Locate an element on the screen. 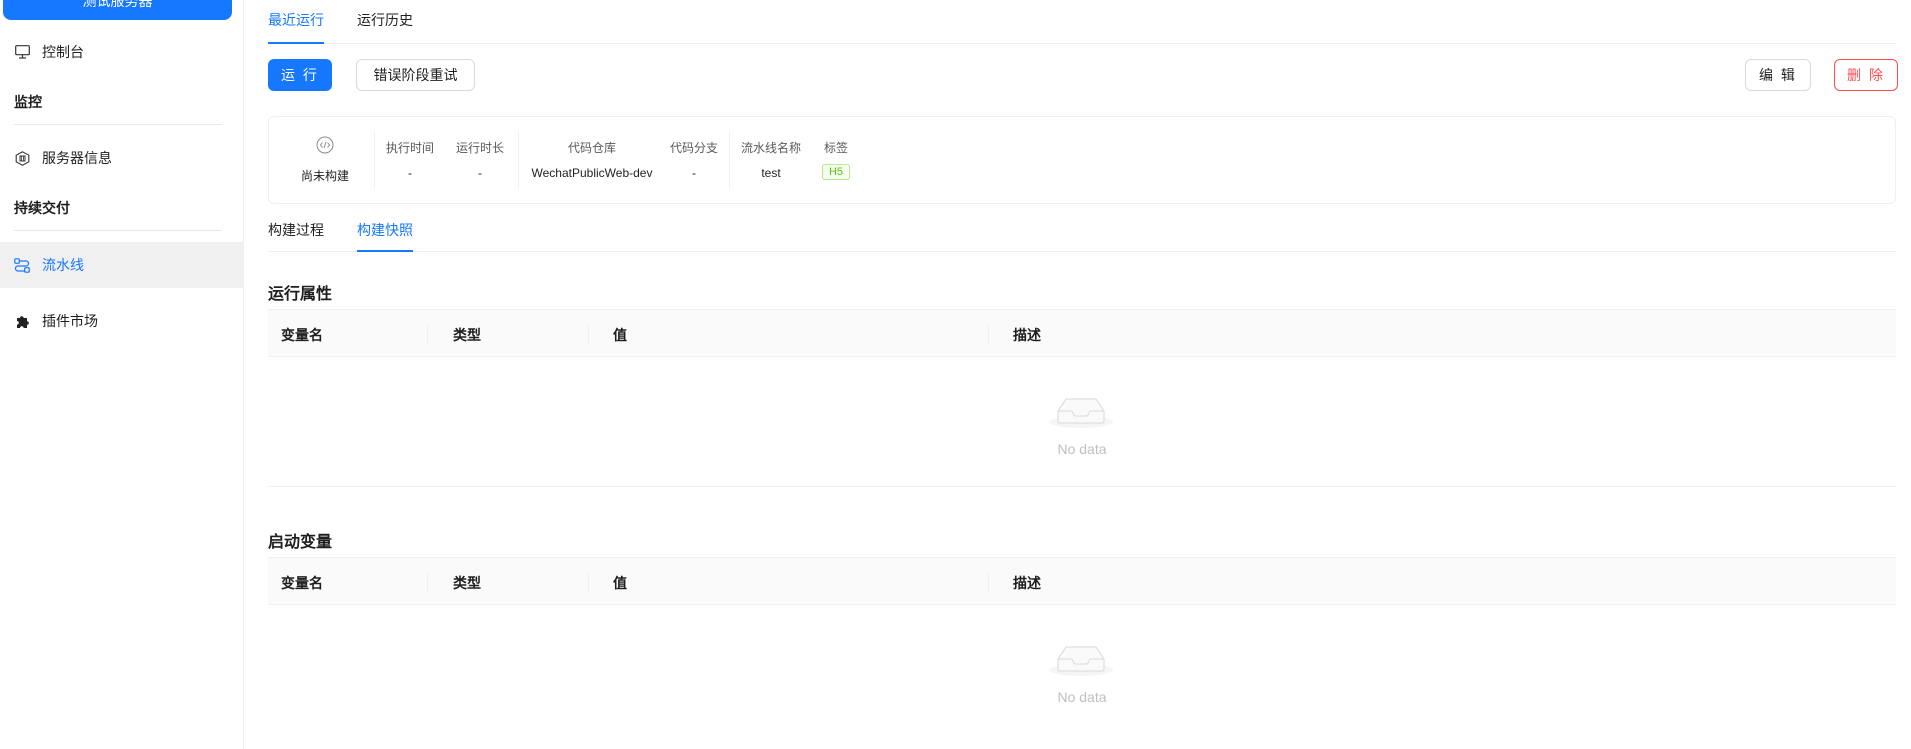 This screenshot has height=749, width=1911. pipeline-name-value: test is located at coordinates (771, 173).